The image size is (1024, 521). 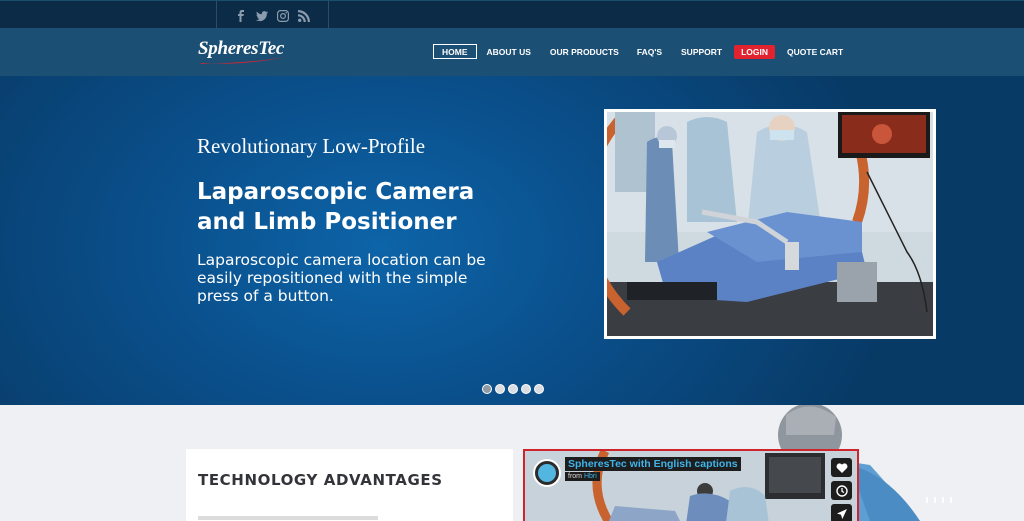 What do you see at coordinates (701, 52) in the screenshot?
I see `nav-support: SUPPORT` at bounding box center [701, 52].